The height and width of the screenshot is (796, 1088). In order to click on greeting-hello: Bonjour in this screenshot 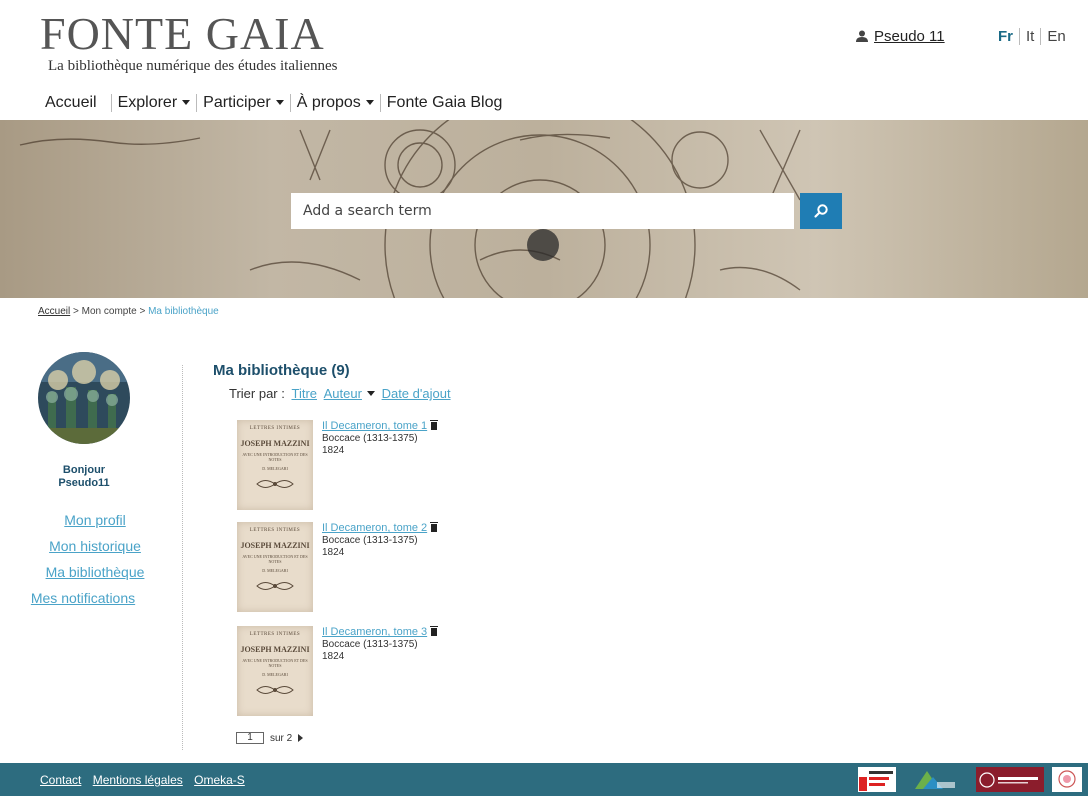, I will do `click(84, 470)`.